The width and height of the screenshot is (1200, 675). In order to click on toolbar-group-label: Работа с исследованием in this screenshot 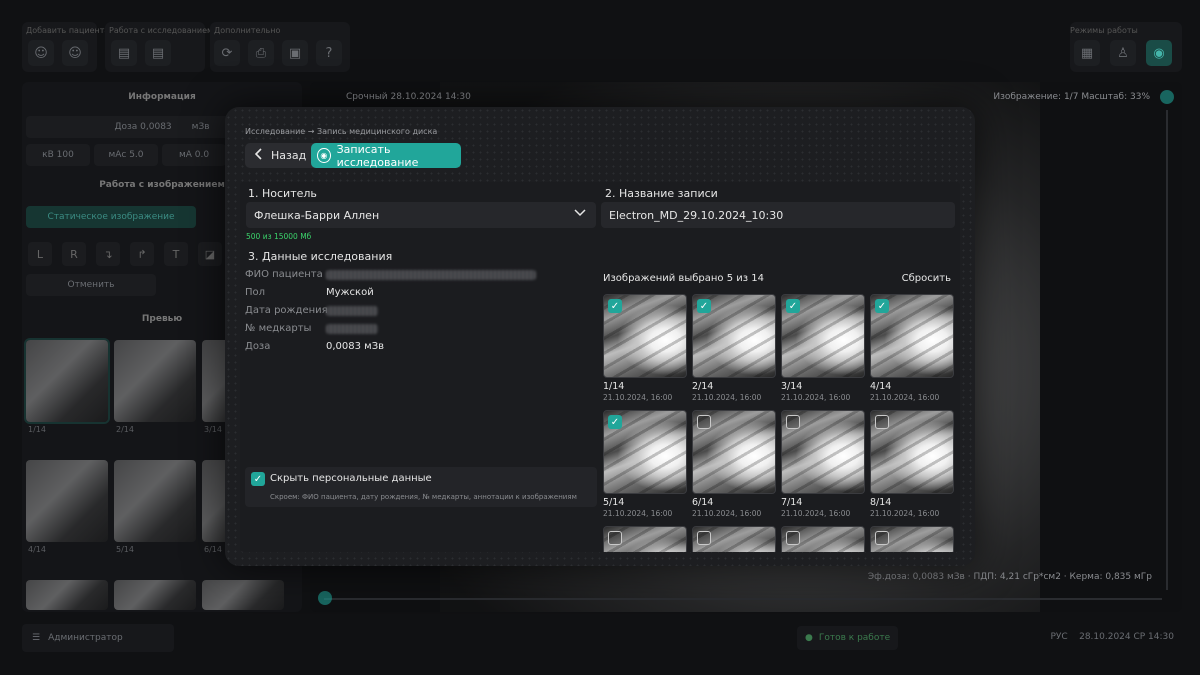, I will do `click(161, 30)`.